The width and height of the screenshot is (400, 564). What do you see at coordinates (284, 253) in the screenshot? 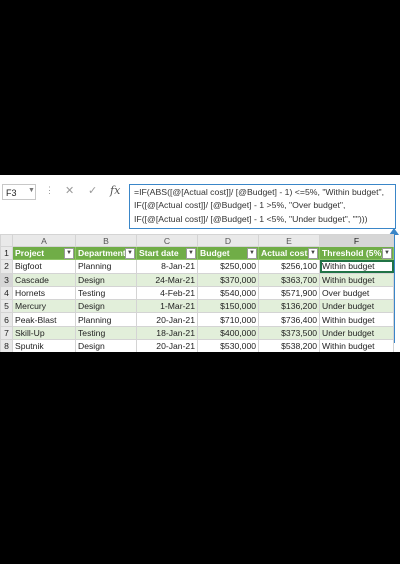
I see `header-label: Actual cost` at bounding box center [284, 253].